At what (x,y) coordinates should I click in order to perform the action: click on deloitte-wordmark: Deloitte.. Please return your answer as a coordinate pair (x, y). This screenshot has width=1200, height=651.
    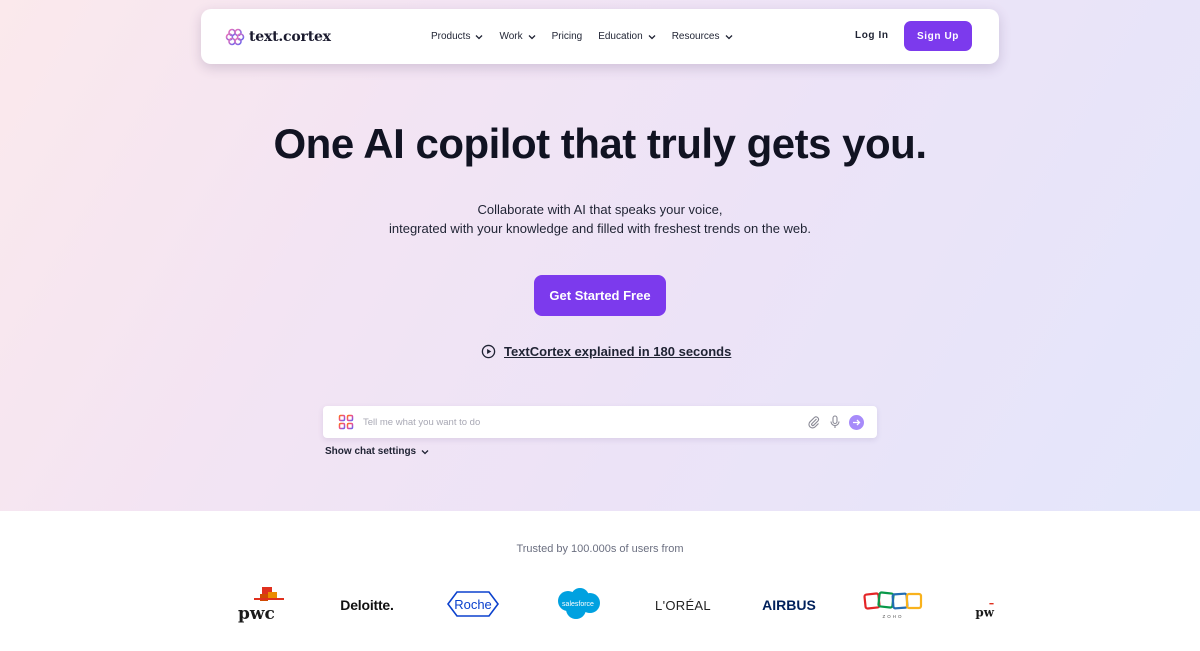
    Looking at the image, I should click on (367, 605).